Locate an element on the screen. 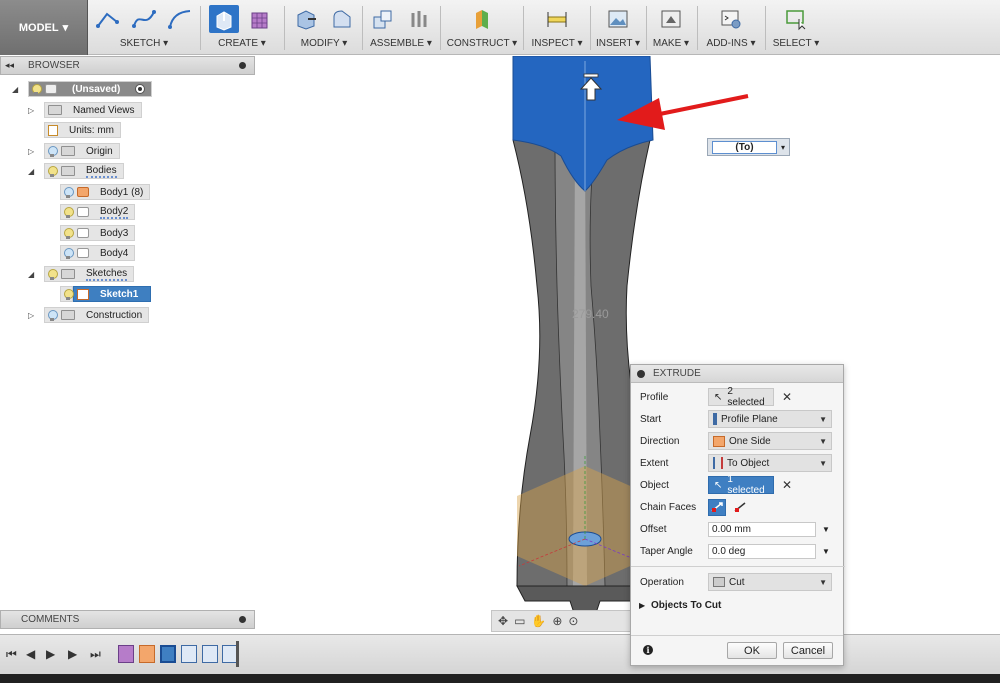 The height and width of the screenshot is (683, 1000). body3-node: Body3 is located at coordinates (98, 233).